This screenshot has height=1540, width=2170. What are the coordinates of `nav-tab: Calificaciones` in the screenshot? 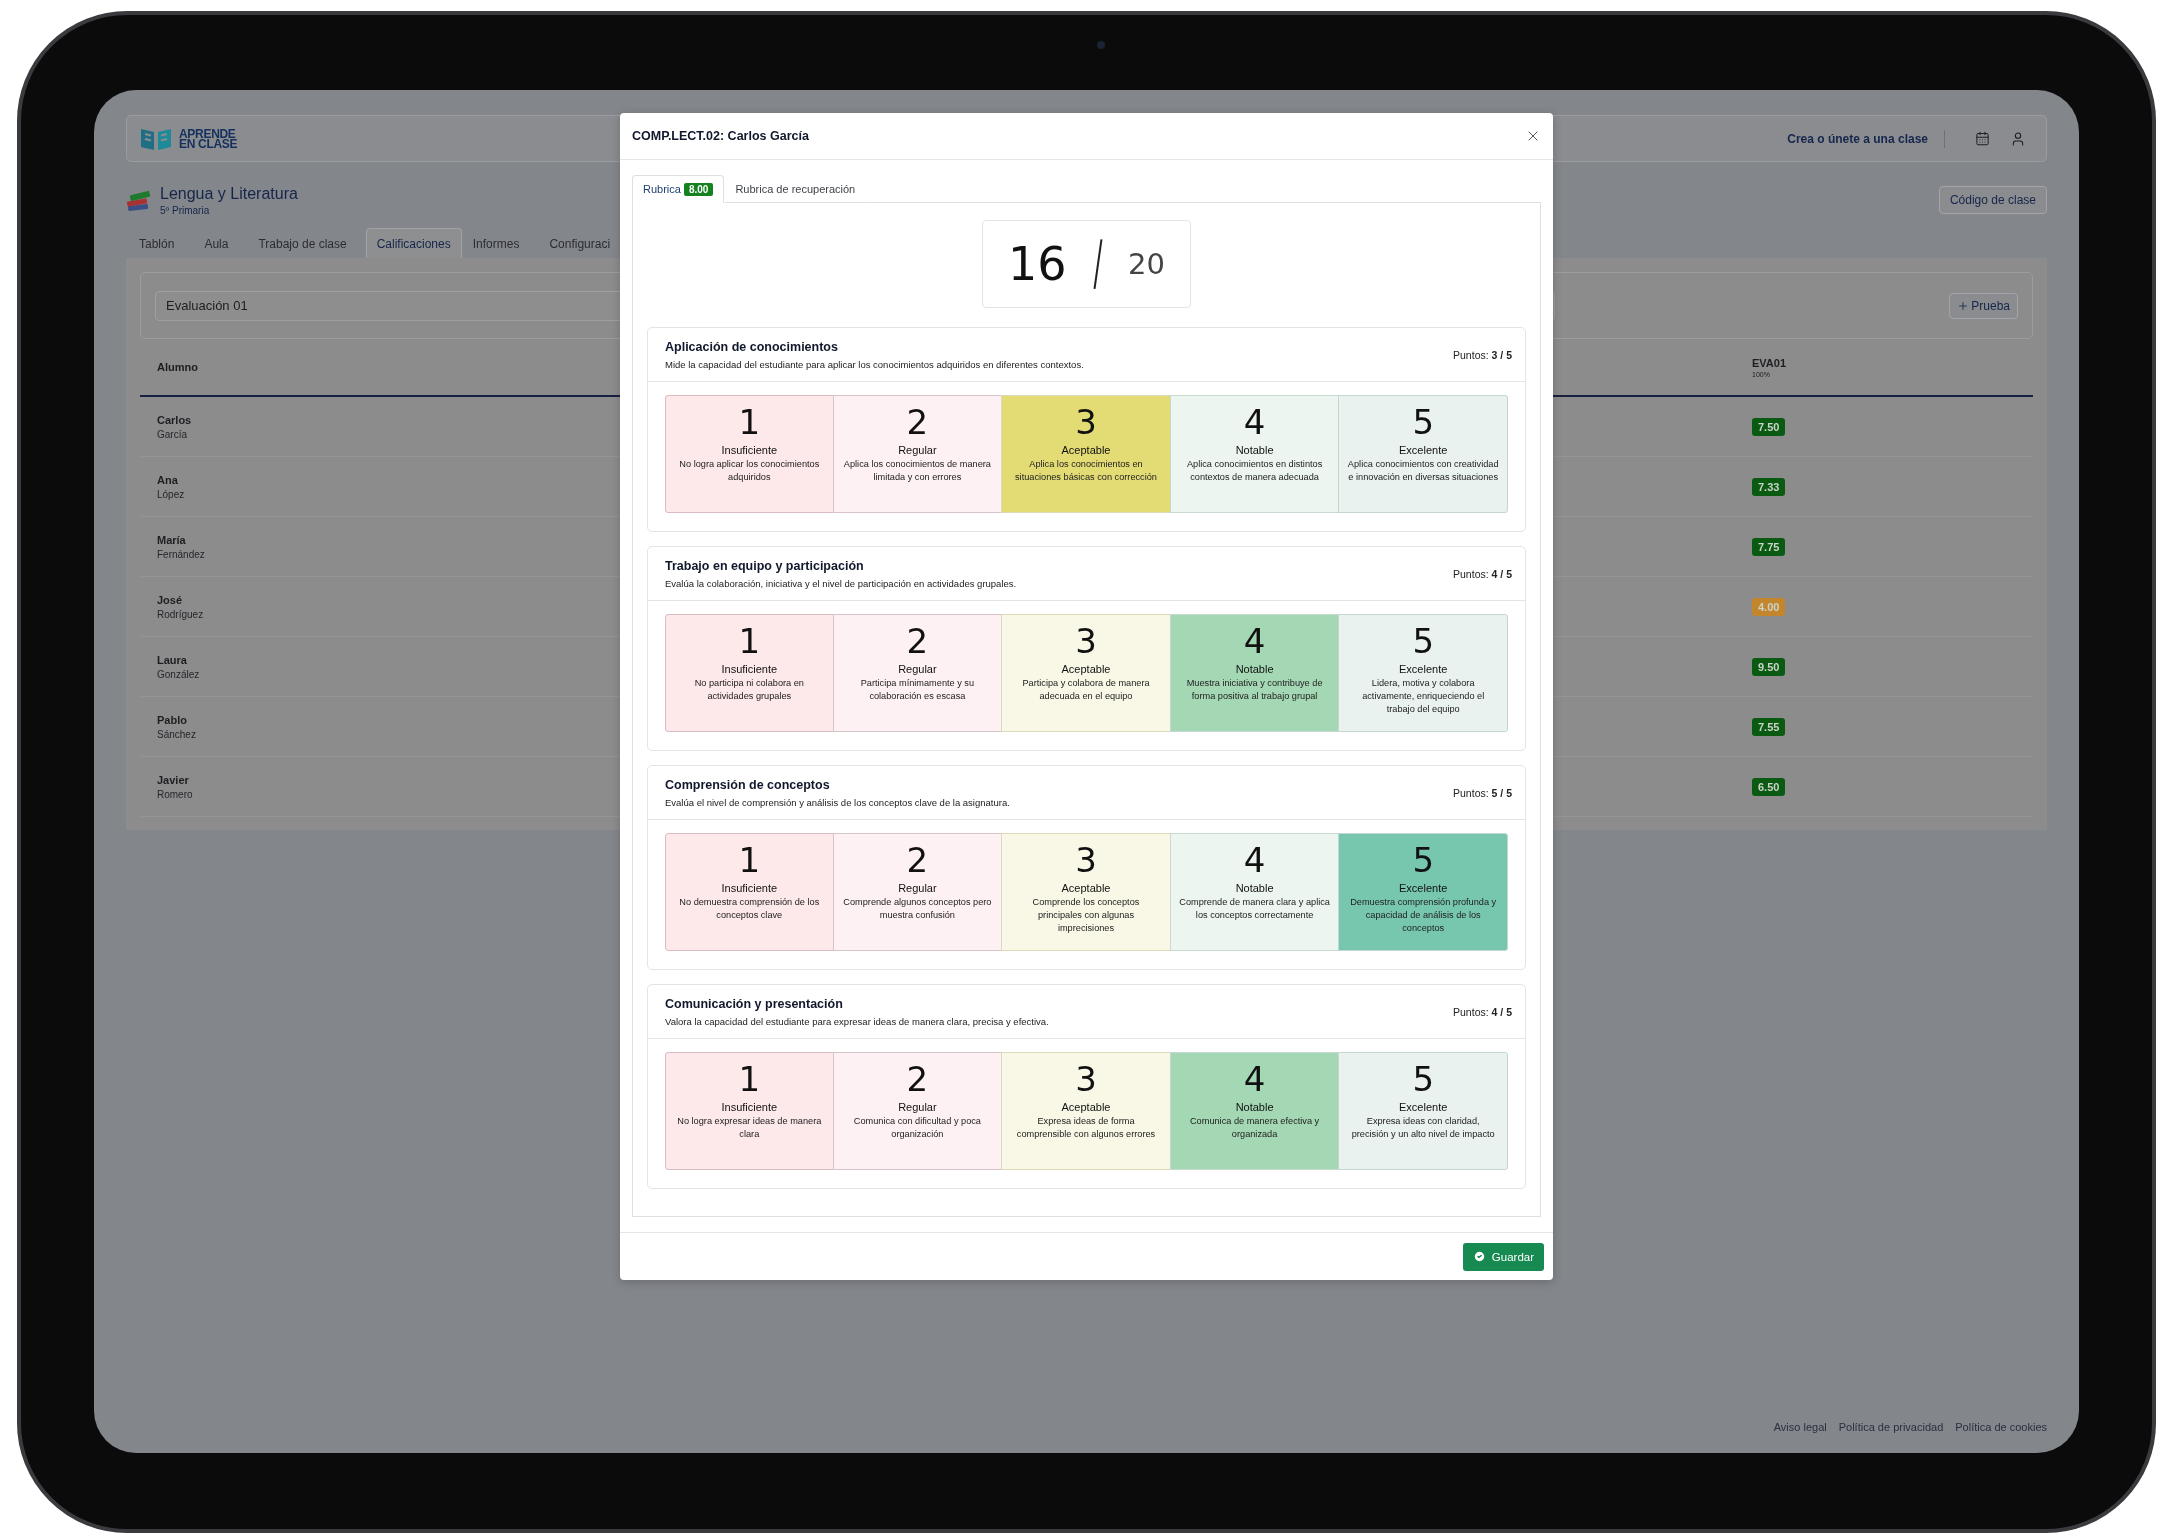 It's located at (413, 243).